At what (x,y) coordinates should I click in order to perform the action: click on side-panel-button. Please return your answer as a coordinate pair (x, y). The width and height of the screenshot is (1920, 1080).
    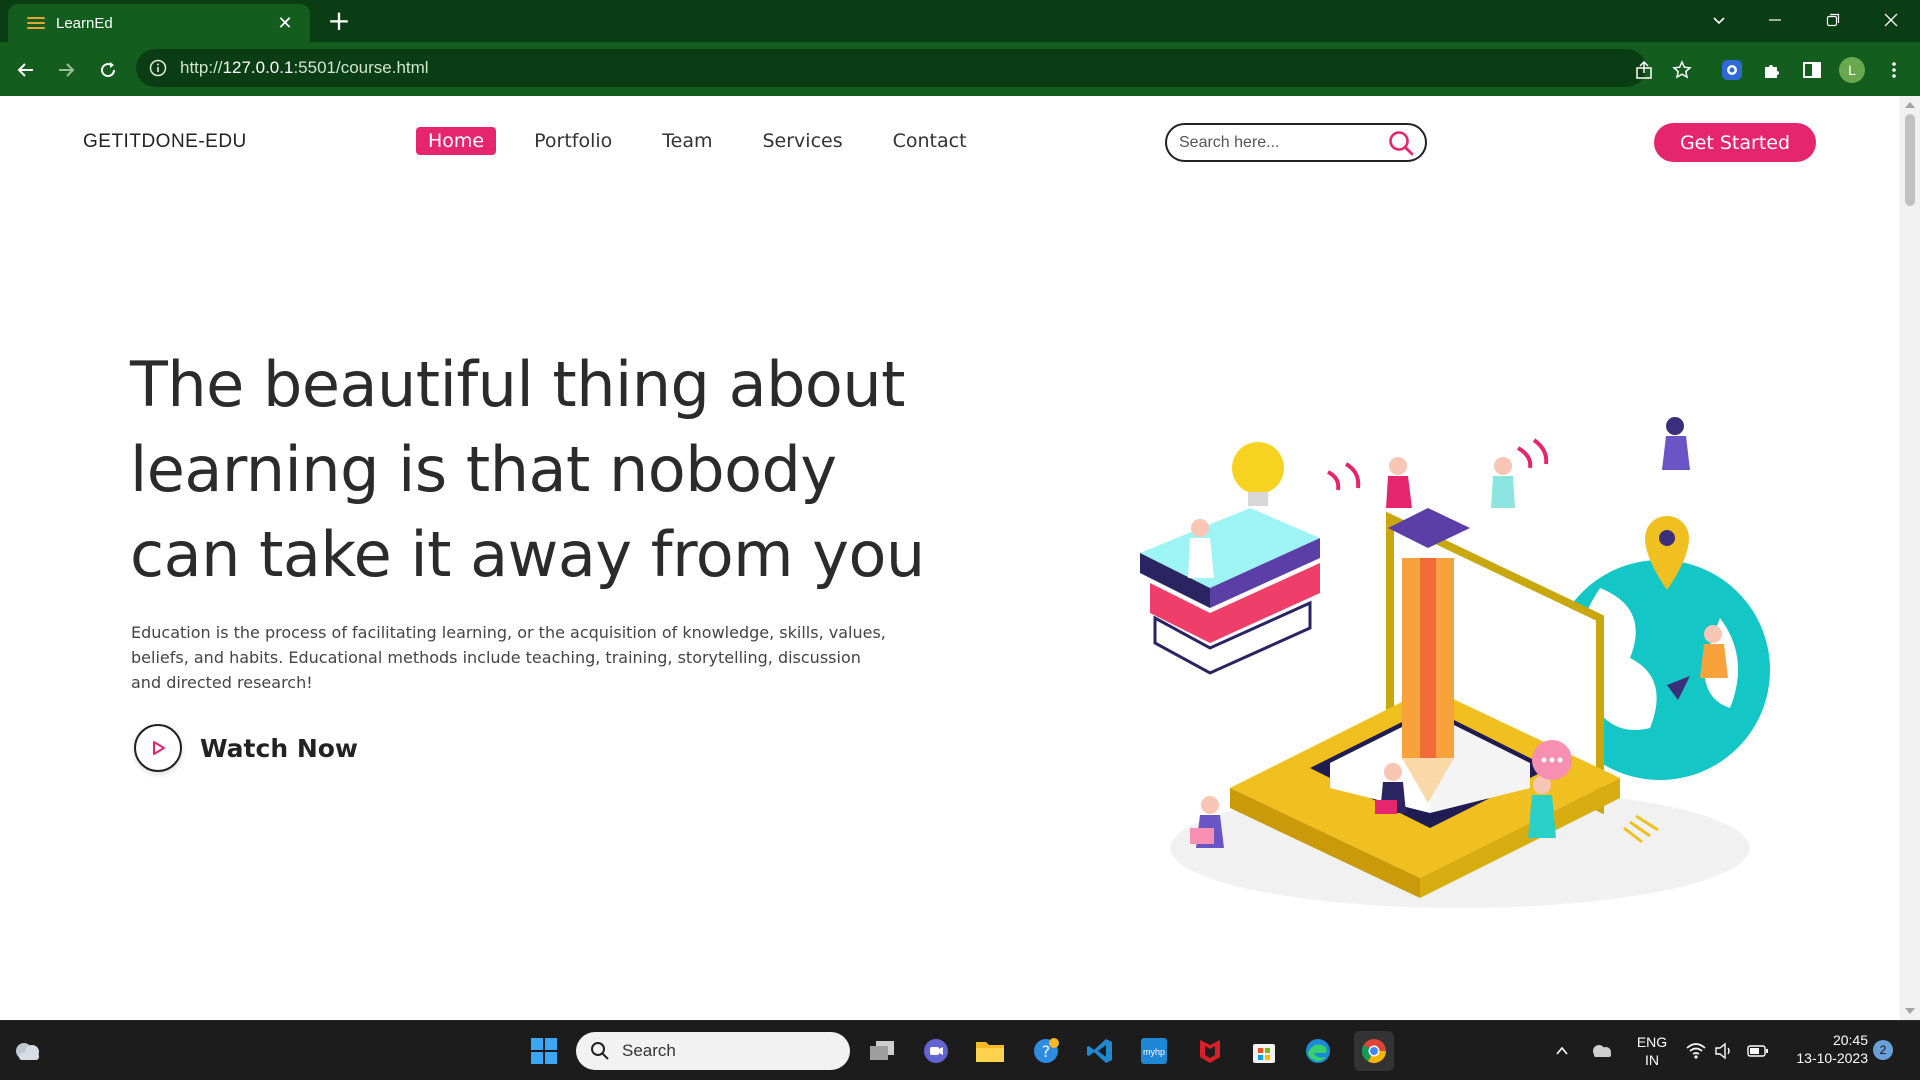
    Looking at the image, I should click on (1812, 70).